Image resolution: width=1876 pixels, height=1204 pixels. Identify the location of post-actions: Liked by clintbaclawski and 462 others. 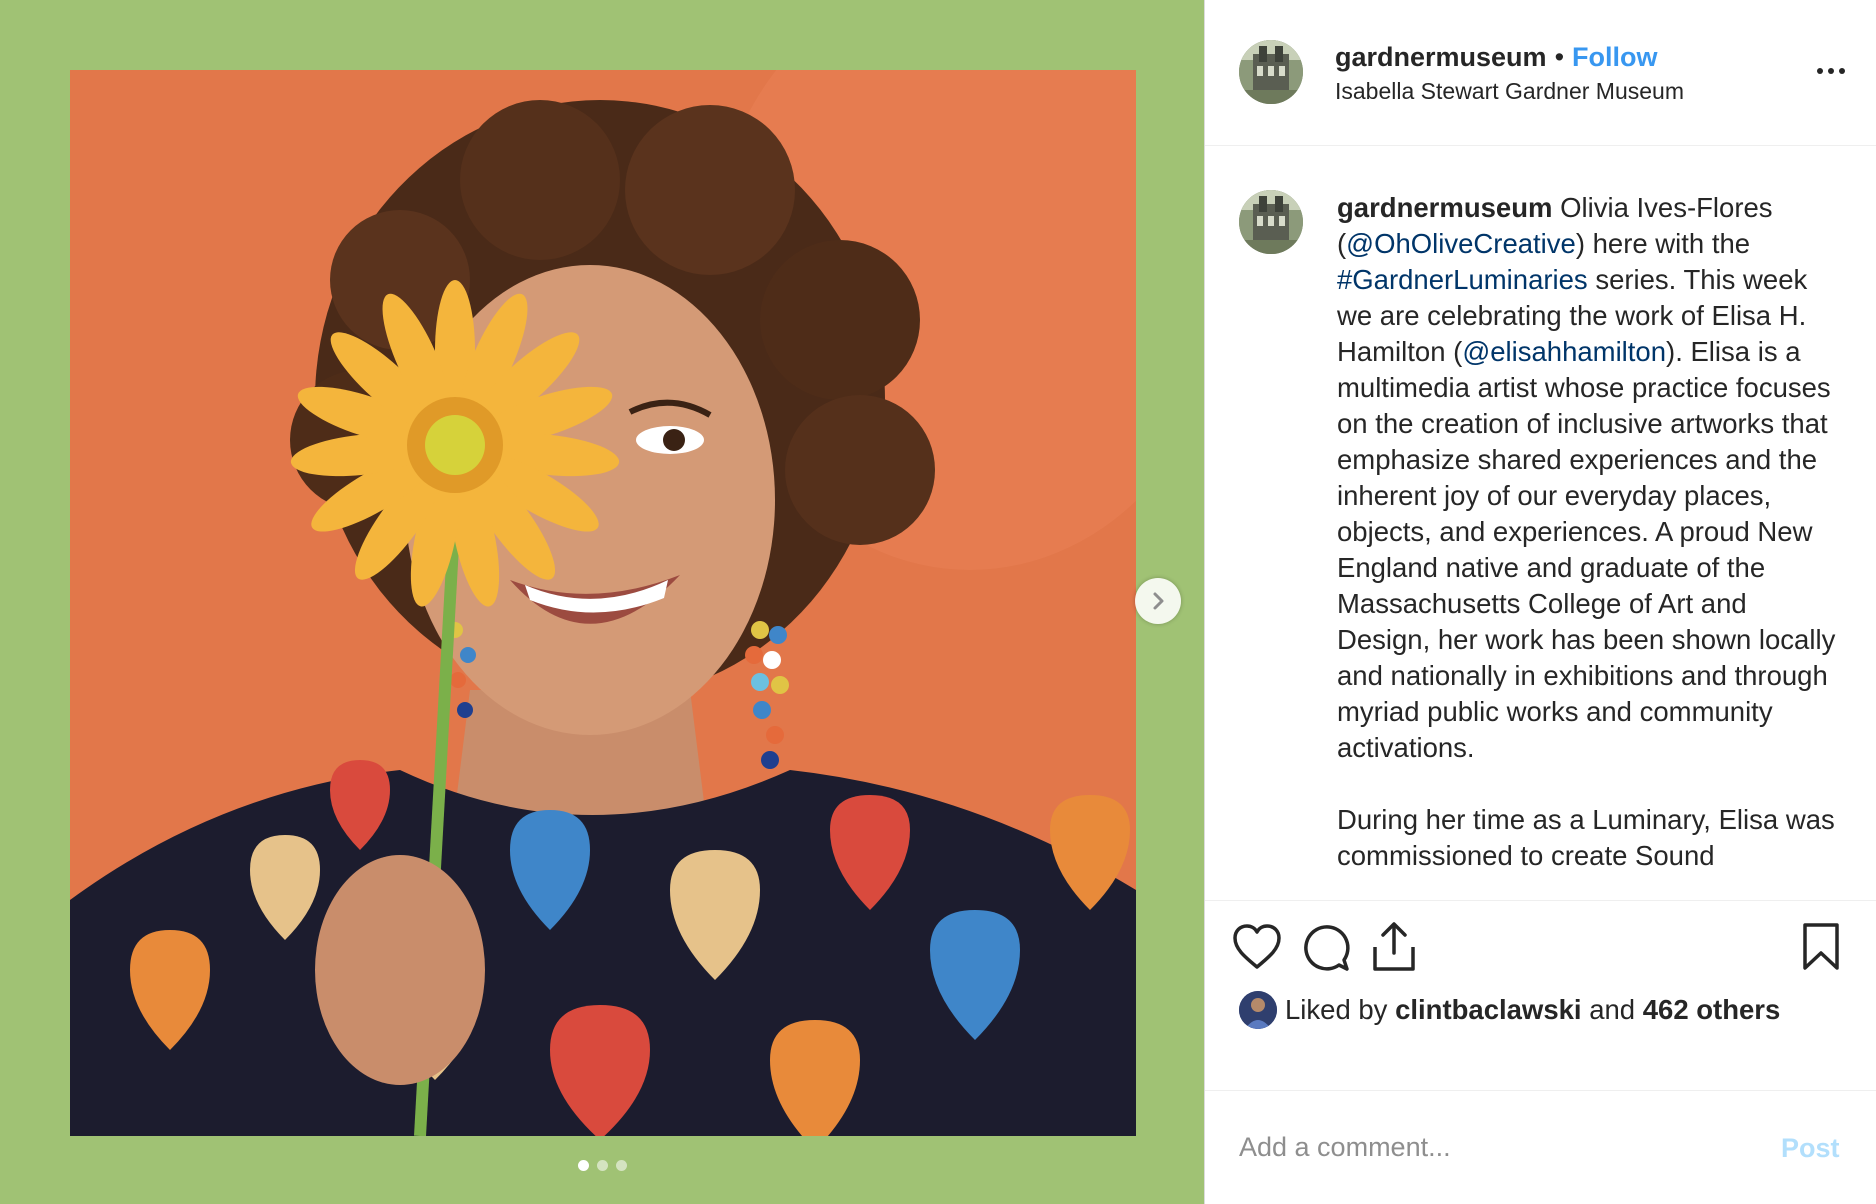
(1540, 995).